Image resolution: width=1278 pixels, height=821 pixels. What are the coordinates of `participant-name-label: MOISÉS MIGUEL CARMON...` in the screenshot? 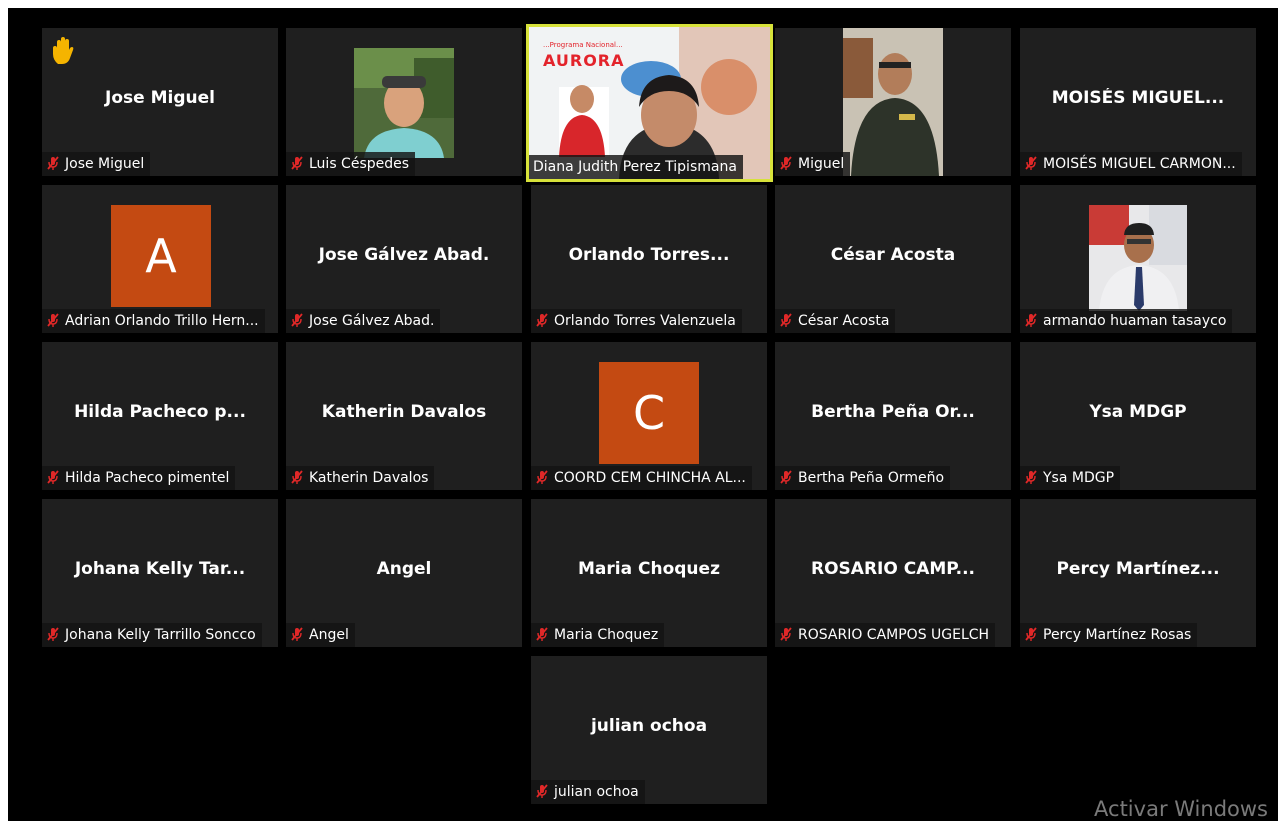 It's located at (1131, 164).